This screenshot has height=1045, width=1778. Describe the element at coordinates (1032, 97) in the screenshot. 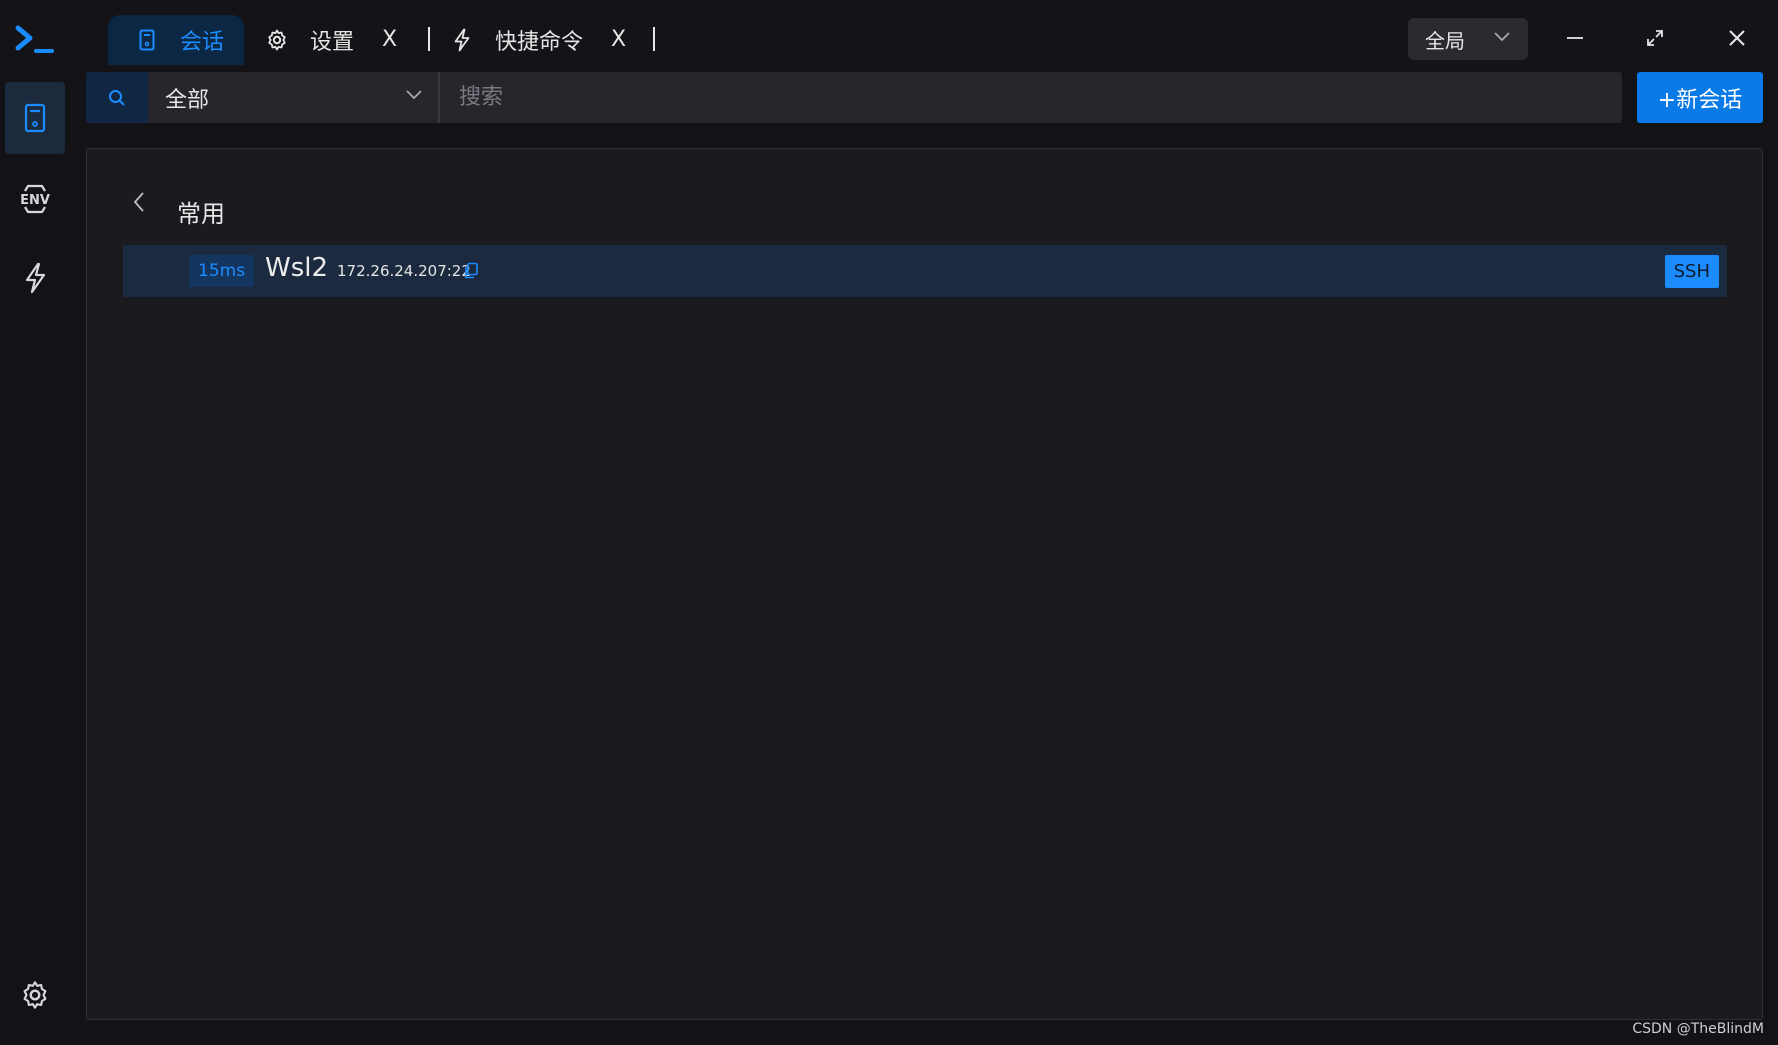

I see `search-input` at that location.